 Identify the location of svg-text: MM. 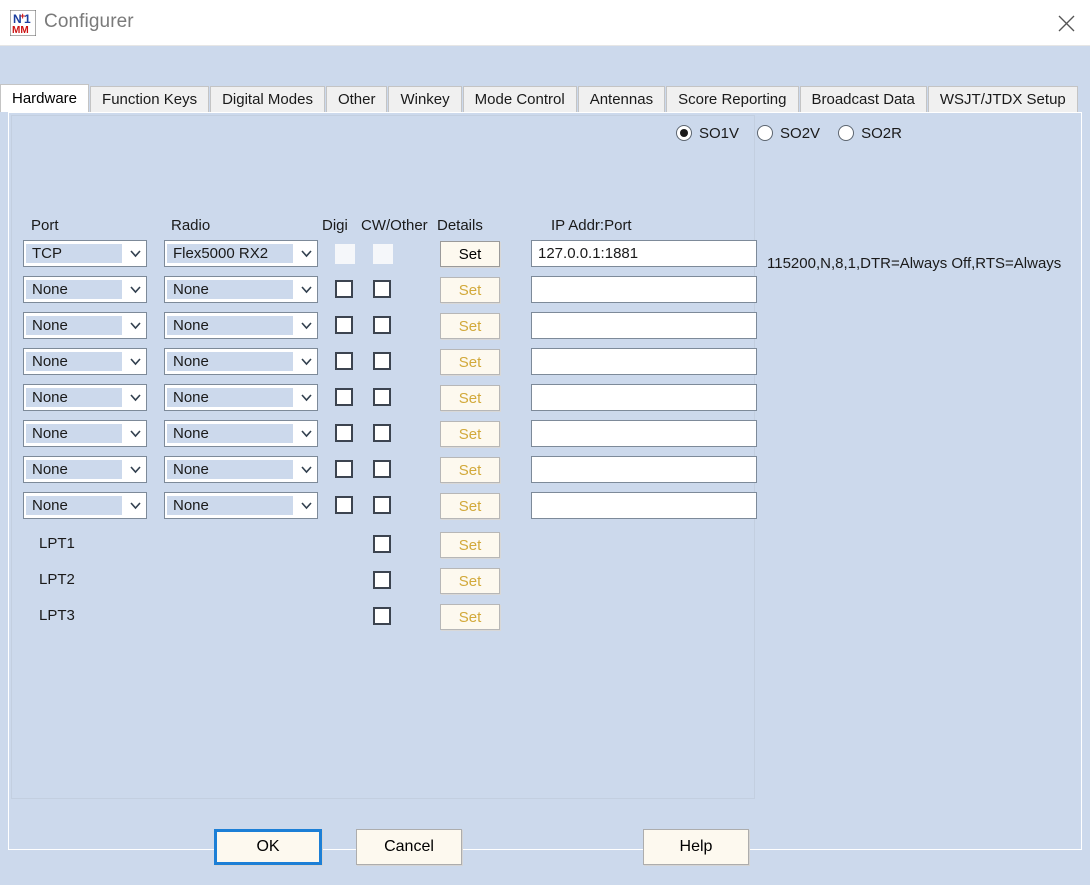
(20, 30).